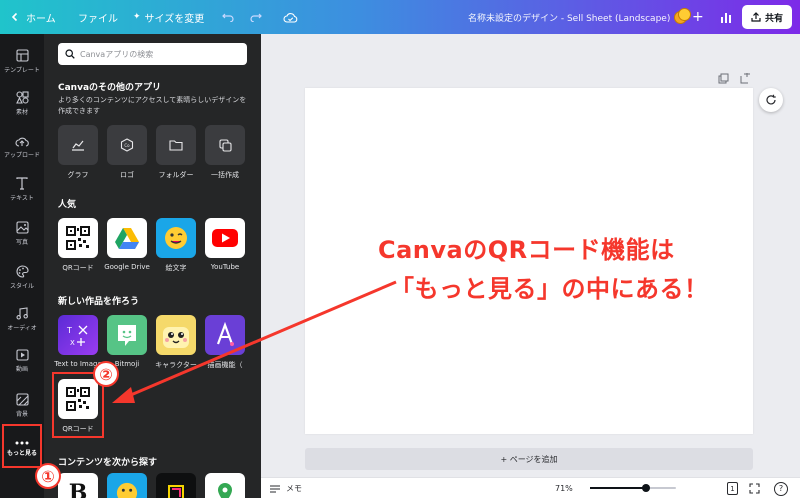  Describe the element at coordinates (78, 335) in the screenshot. I see `text-to-image-app-tile: TX` at that location.